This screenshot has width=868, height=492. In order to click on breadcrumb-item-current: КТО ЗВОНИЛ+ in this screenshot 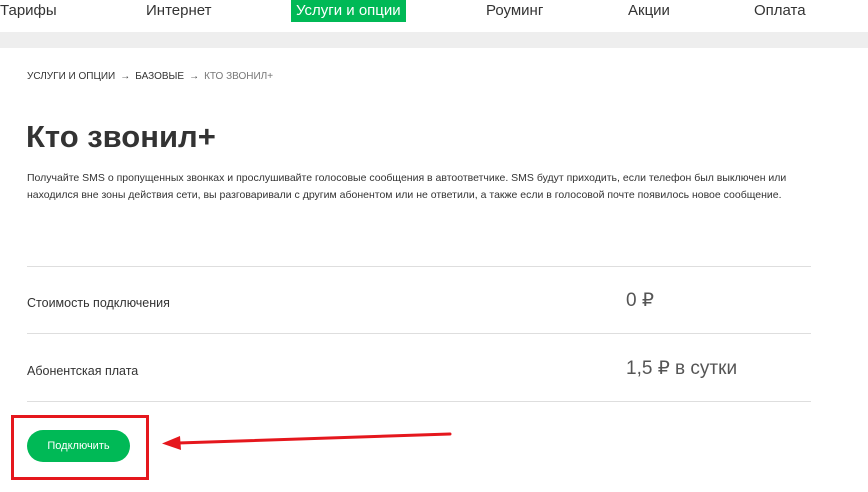, I will do `click(239, 76)`.